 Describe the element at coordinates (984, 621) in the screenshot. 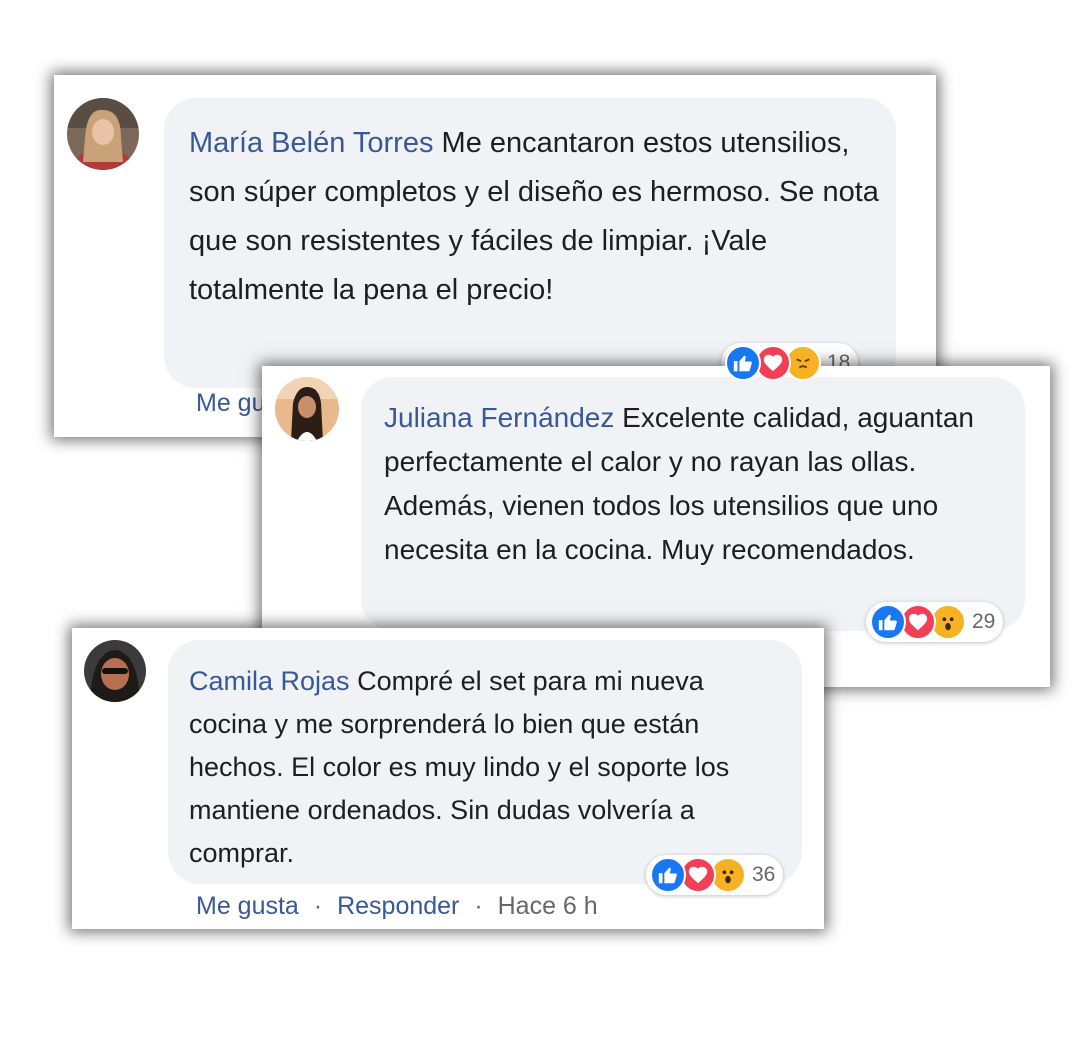

I see `reaction-count: 29` at that location.